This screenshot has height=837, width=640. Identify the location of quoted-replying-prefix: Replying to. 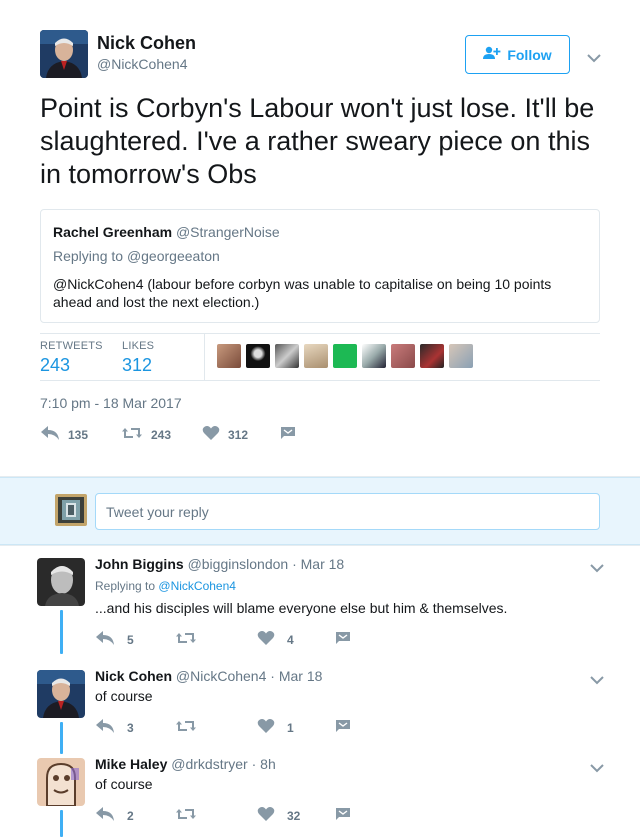
(88, 256).